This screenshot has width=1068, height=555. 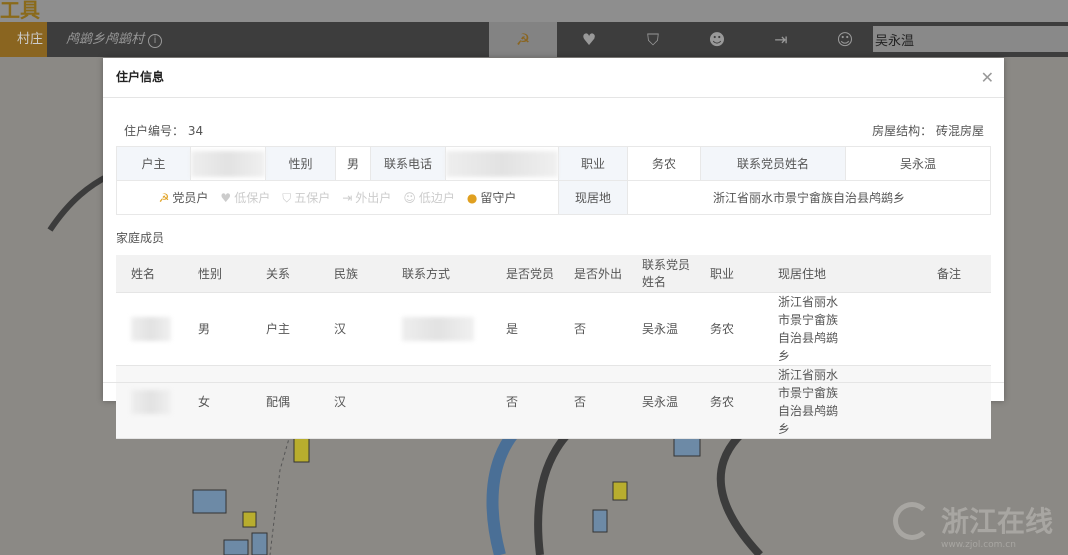 What do you see at coordinates (190, 198) in the screenshot?
I see `tag-label: 党员户` at bounding box center [190, 198].